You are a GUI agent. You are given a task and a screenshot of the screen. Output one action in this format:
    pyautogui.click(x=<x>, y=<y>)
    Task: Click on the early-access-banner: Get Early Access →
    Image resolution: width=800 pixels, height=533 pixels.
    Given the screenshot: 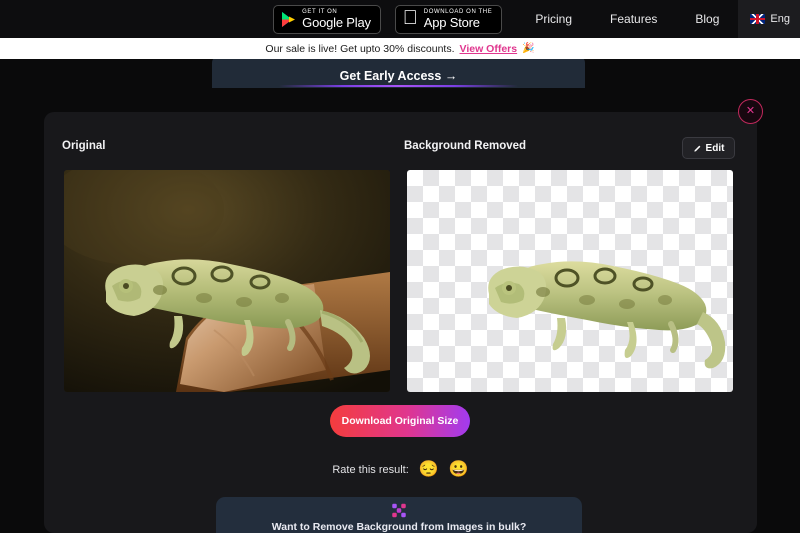 What is the action you would take?
    pyautogui.click(x=398, y=71)
    